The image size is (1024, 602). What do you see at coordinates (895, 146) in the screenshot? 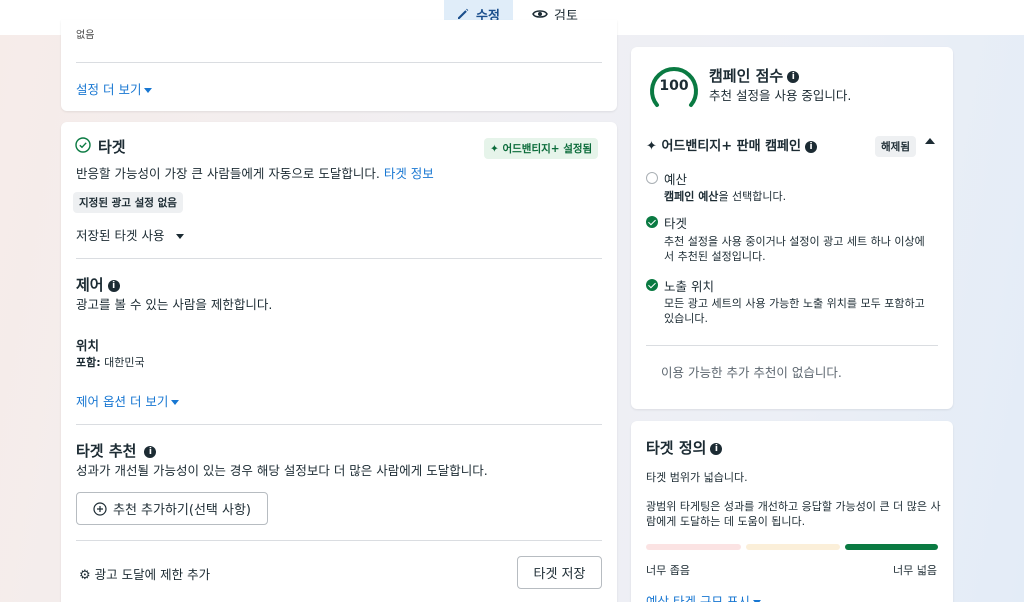
I see `status-badge: 해제됨` at bounding box center [895, 146].